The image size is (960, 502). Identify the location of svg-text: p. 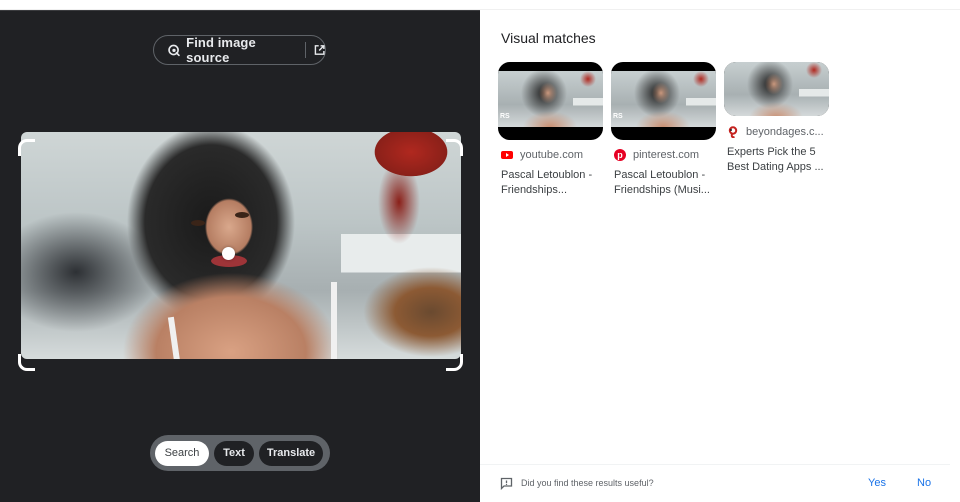
(620, 155).